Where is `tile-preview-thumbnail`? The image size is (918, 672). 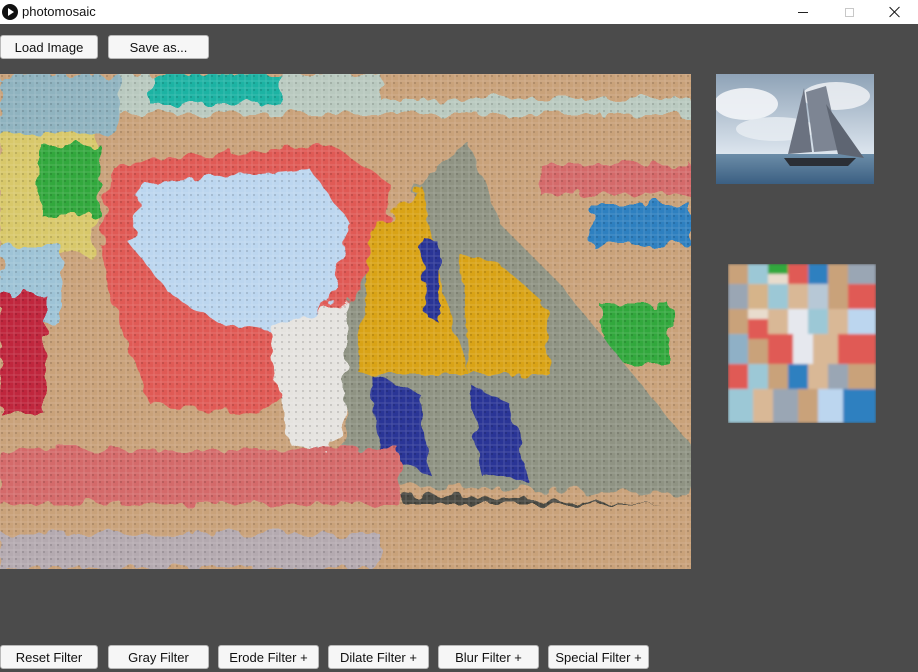
tile-preview-thumbnail is located at coordinates (802, 343).